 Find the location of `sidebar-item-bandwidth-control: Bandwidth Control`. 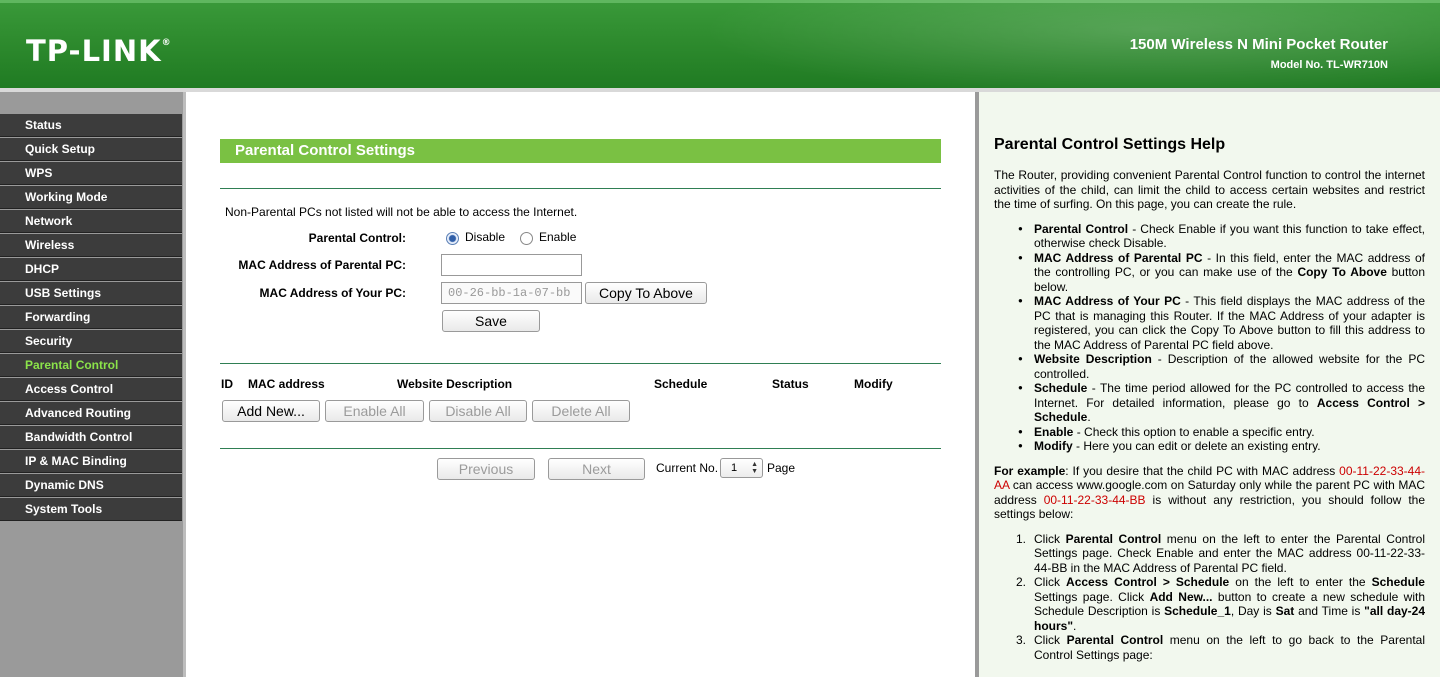

sidebar-item-bandwidth-control: Bandwidth Control is located at coordinates (91, 437).